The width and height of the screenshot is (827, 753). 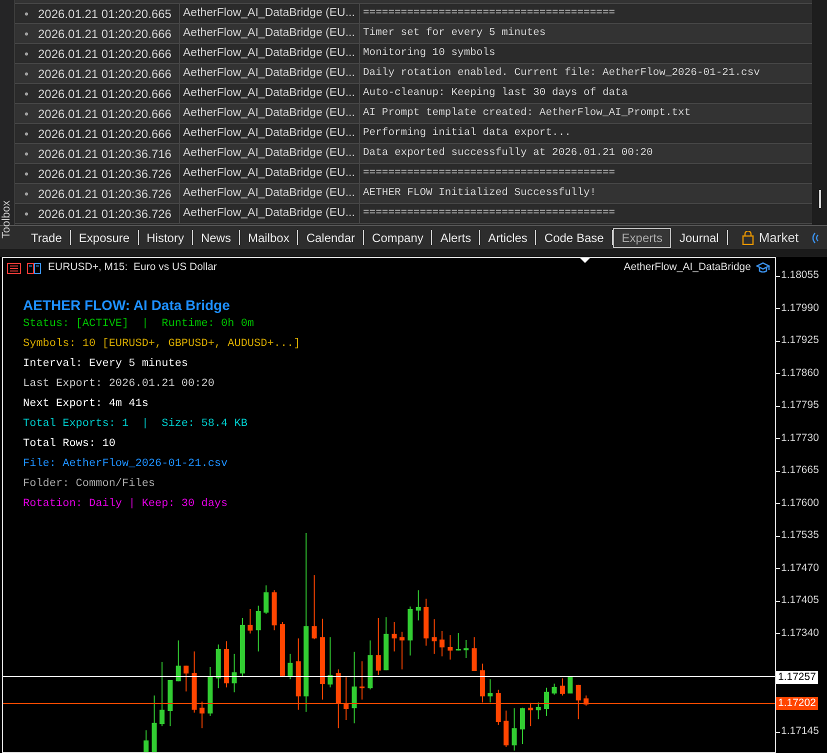 I want to click on price-tick-label: 1.17405, so click(x=800, y=600).